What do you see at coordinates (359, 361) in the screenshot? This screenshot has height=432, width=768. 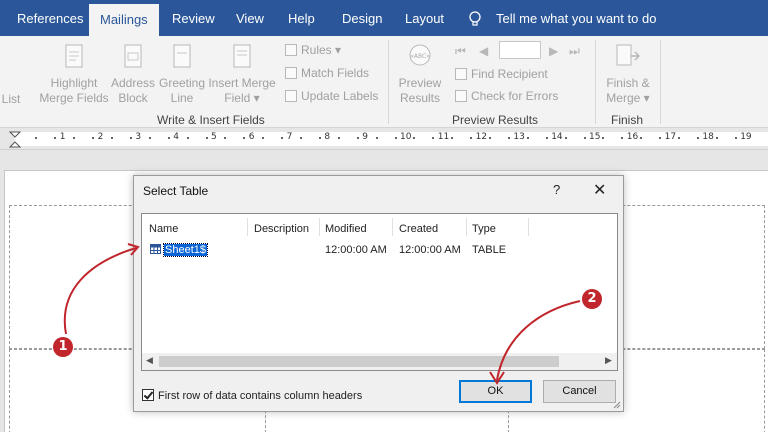 I see `scrollbar-thumb` at bounding box center [359, 361].